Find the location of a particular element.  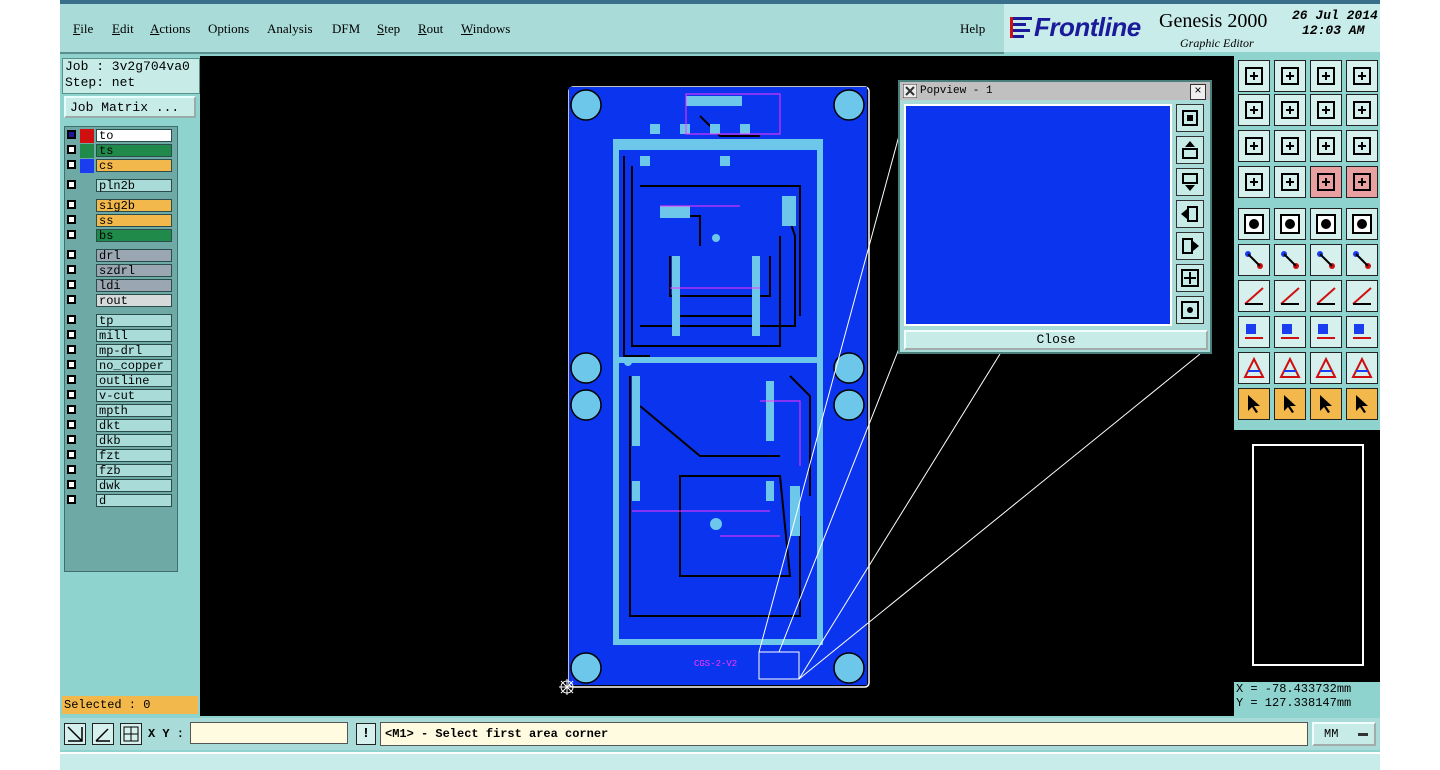

pad-icon is located at coordinates (1254, 332).